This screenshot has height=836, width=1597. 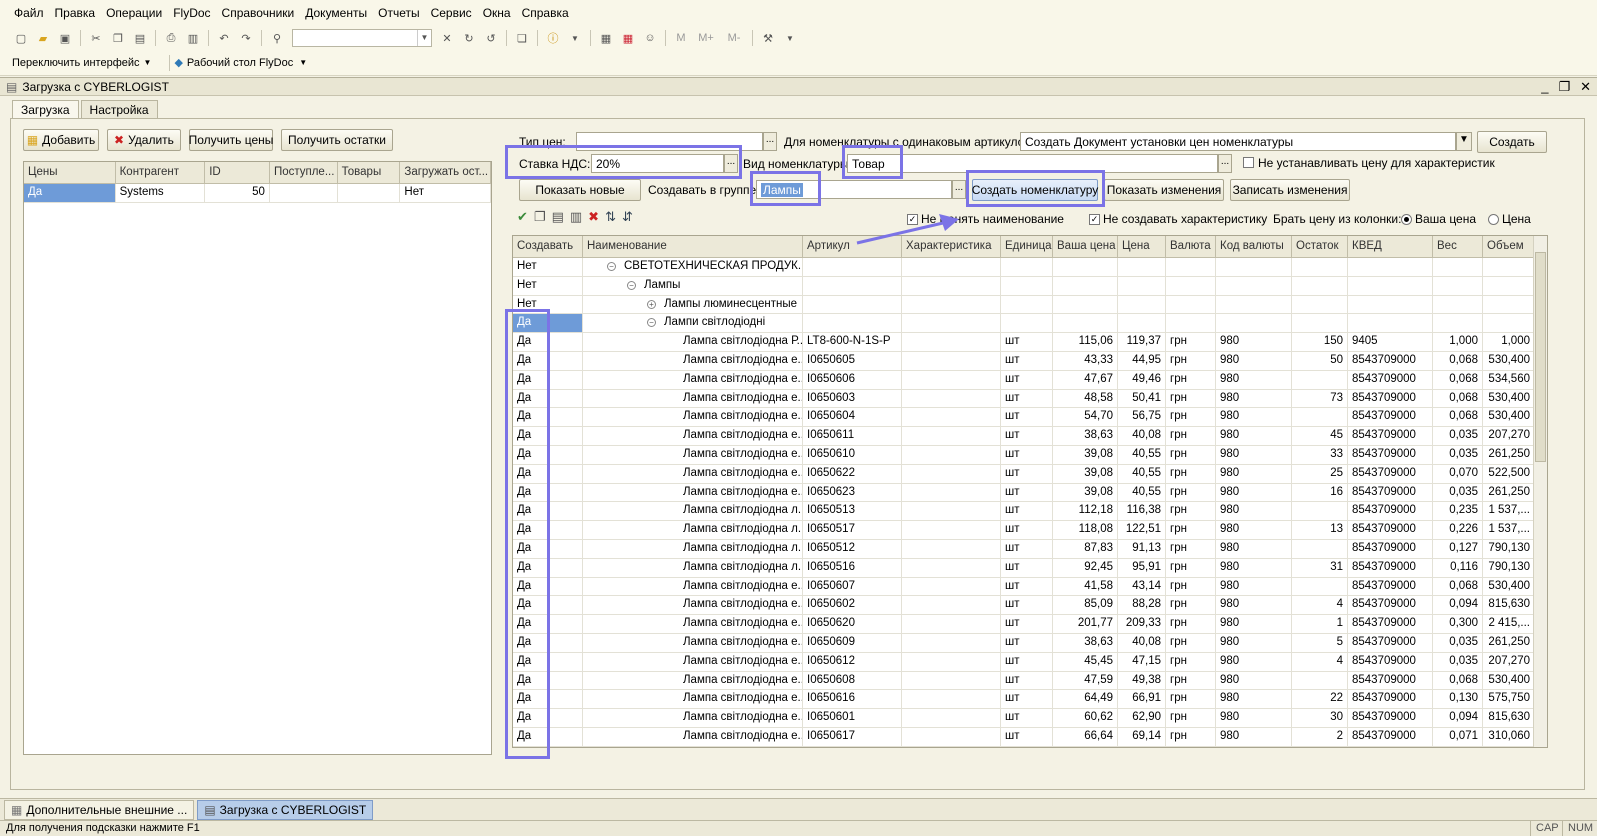 I want to click on menu-item: Отчеты, so click(x=398, y=13).